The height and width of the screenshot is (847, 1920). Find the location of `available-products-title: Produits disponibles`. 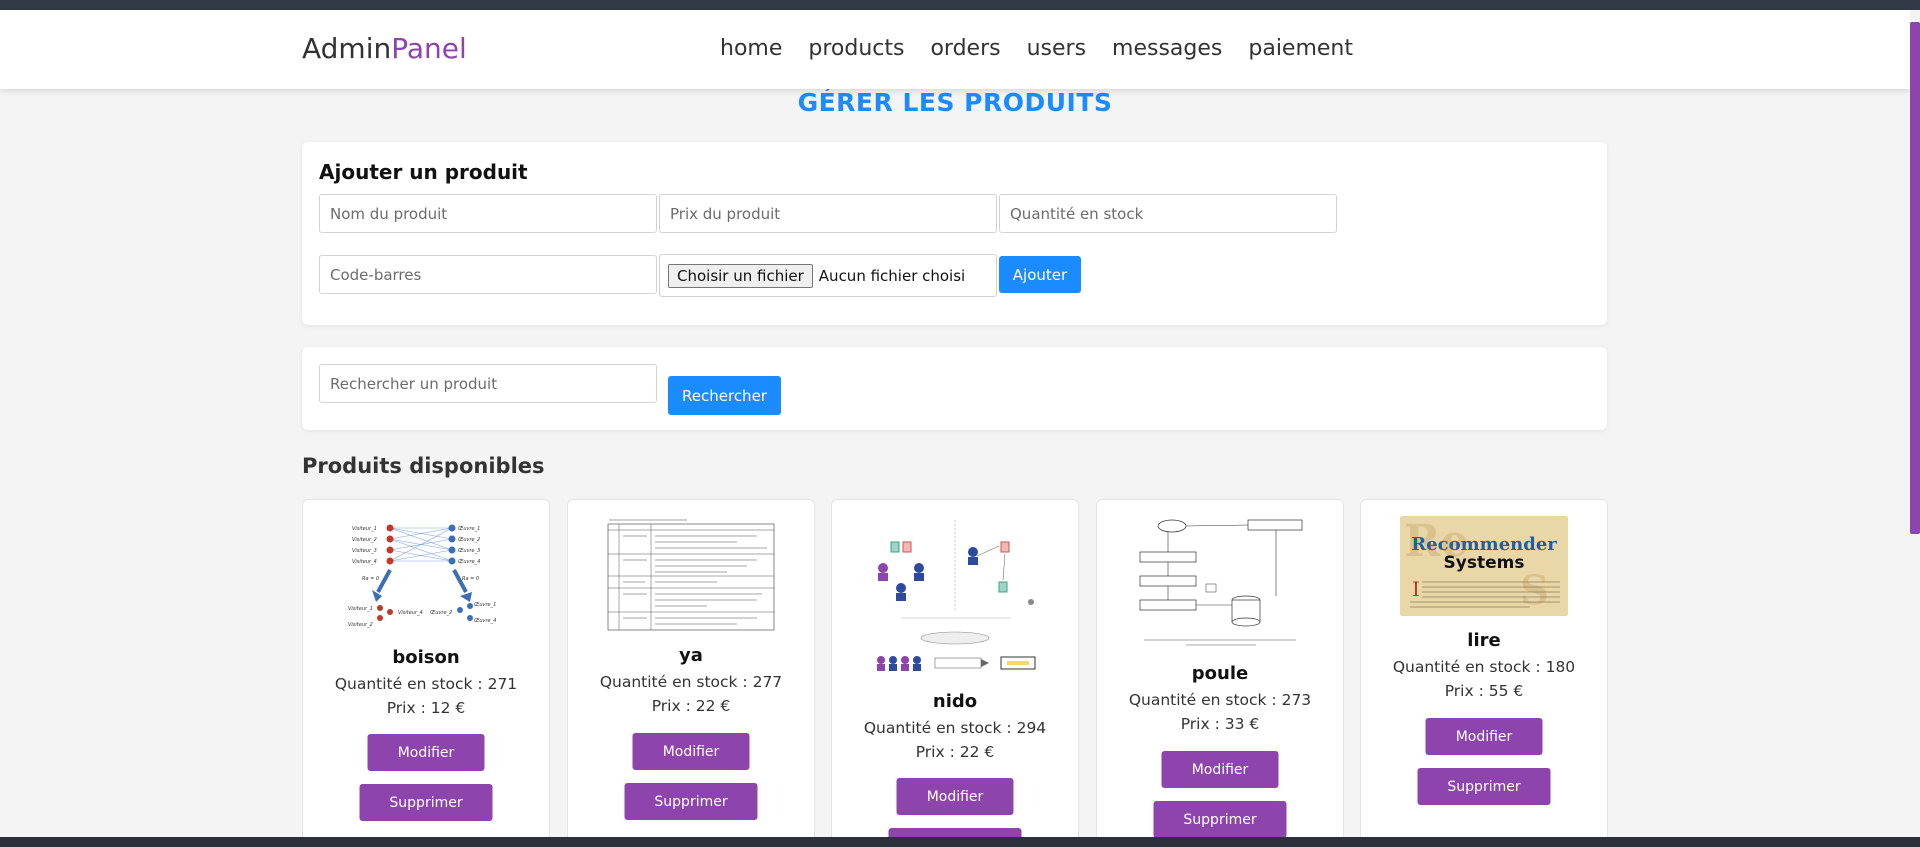

available-products-title: Produits disponibles is located at coordinates (423, 466).